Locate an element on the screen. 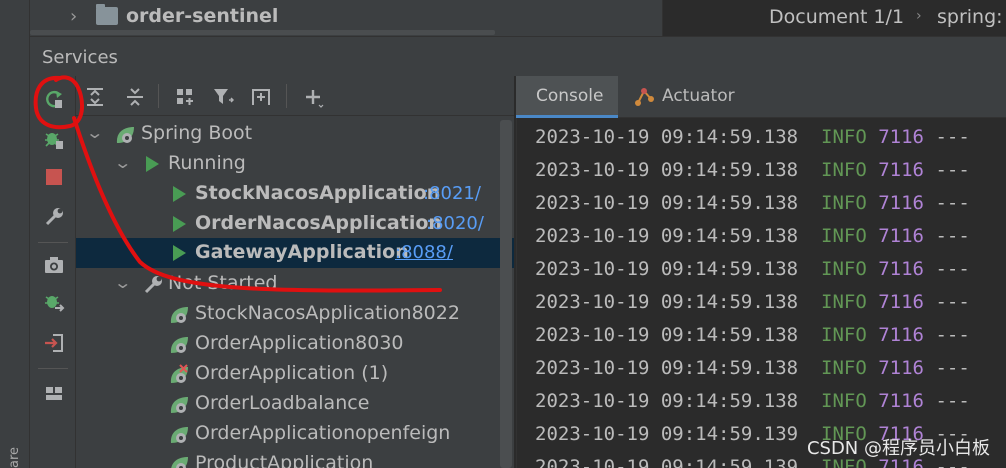  rerun-icon is located at coordinates (54, 99).